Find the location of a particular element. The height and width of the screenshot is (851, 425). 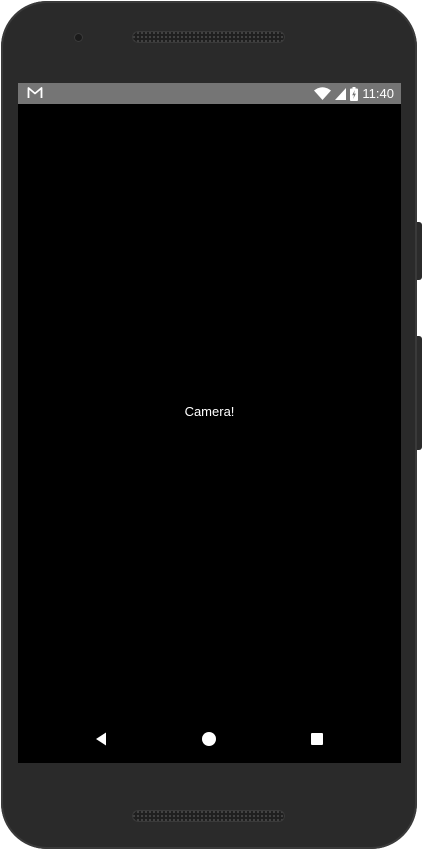

navigation-bar is located at coordinates (209, 739).